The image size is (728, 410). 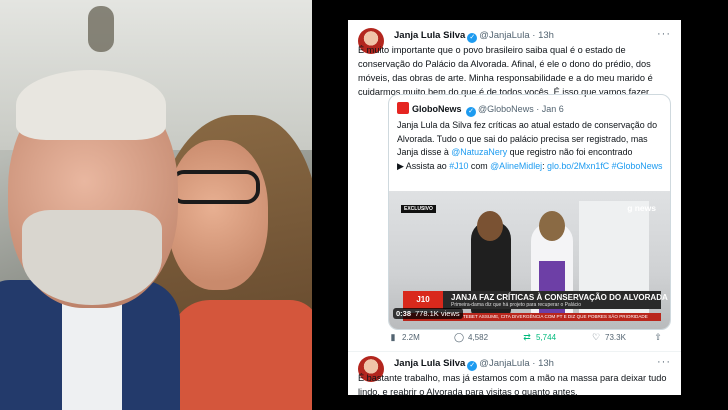 What do you see at coordinates (615, 337) in the screenshot?
I see `like-count: 73.3K` at bounding box center [615, 337].